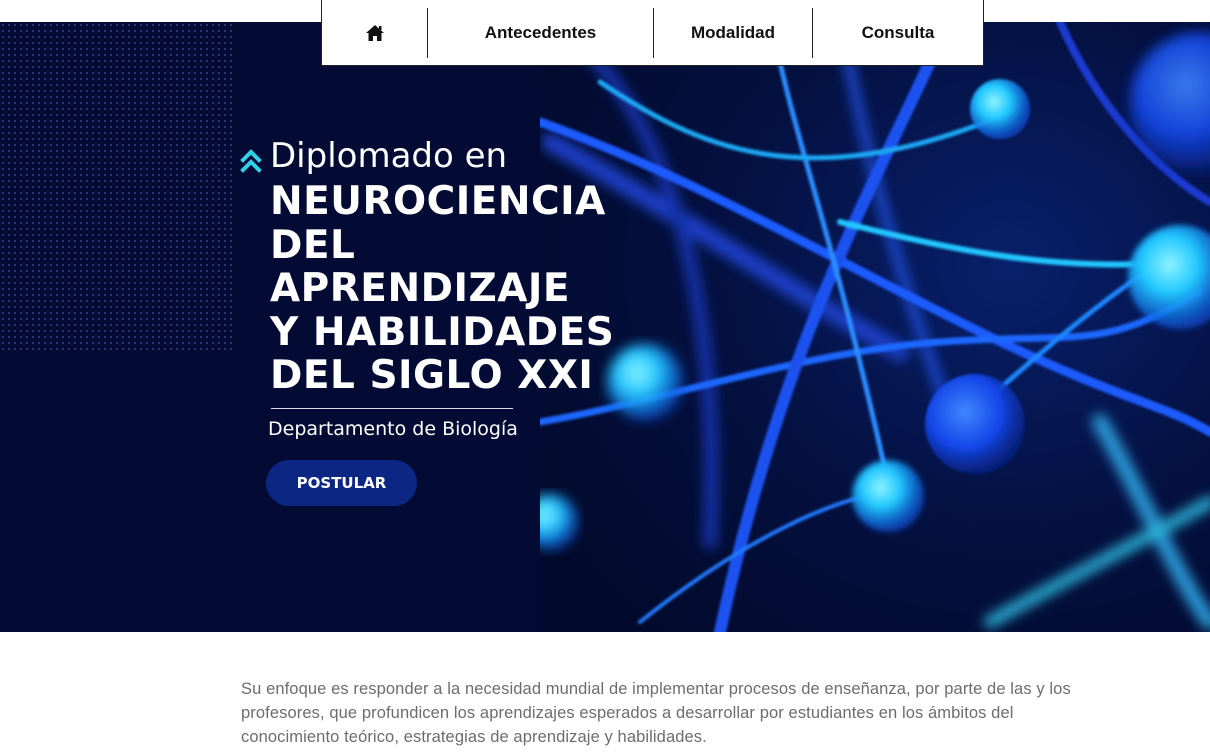 Image resolution: width=1210 pixels, height=752 pixels. I want to click on nav-modalidad: Modalidad, so click(733, 32).